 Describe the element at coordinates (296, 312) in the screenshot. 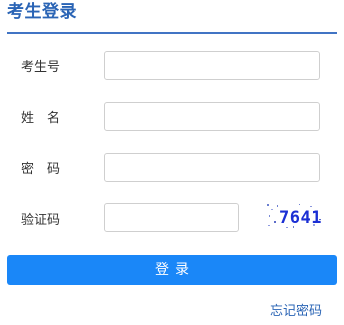

I see `forgot-password-link: 忘记密码` at that location.